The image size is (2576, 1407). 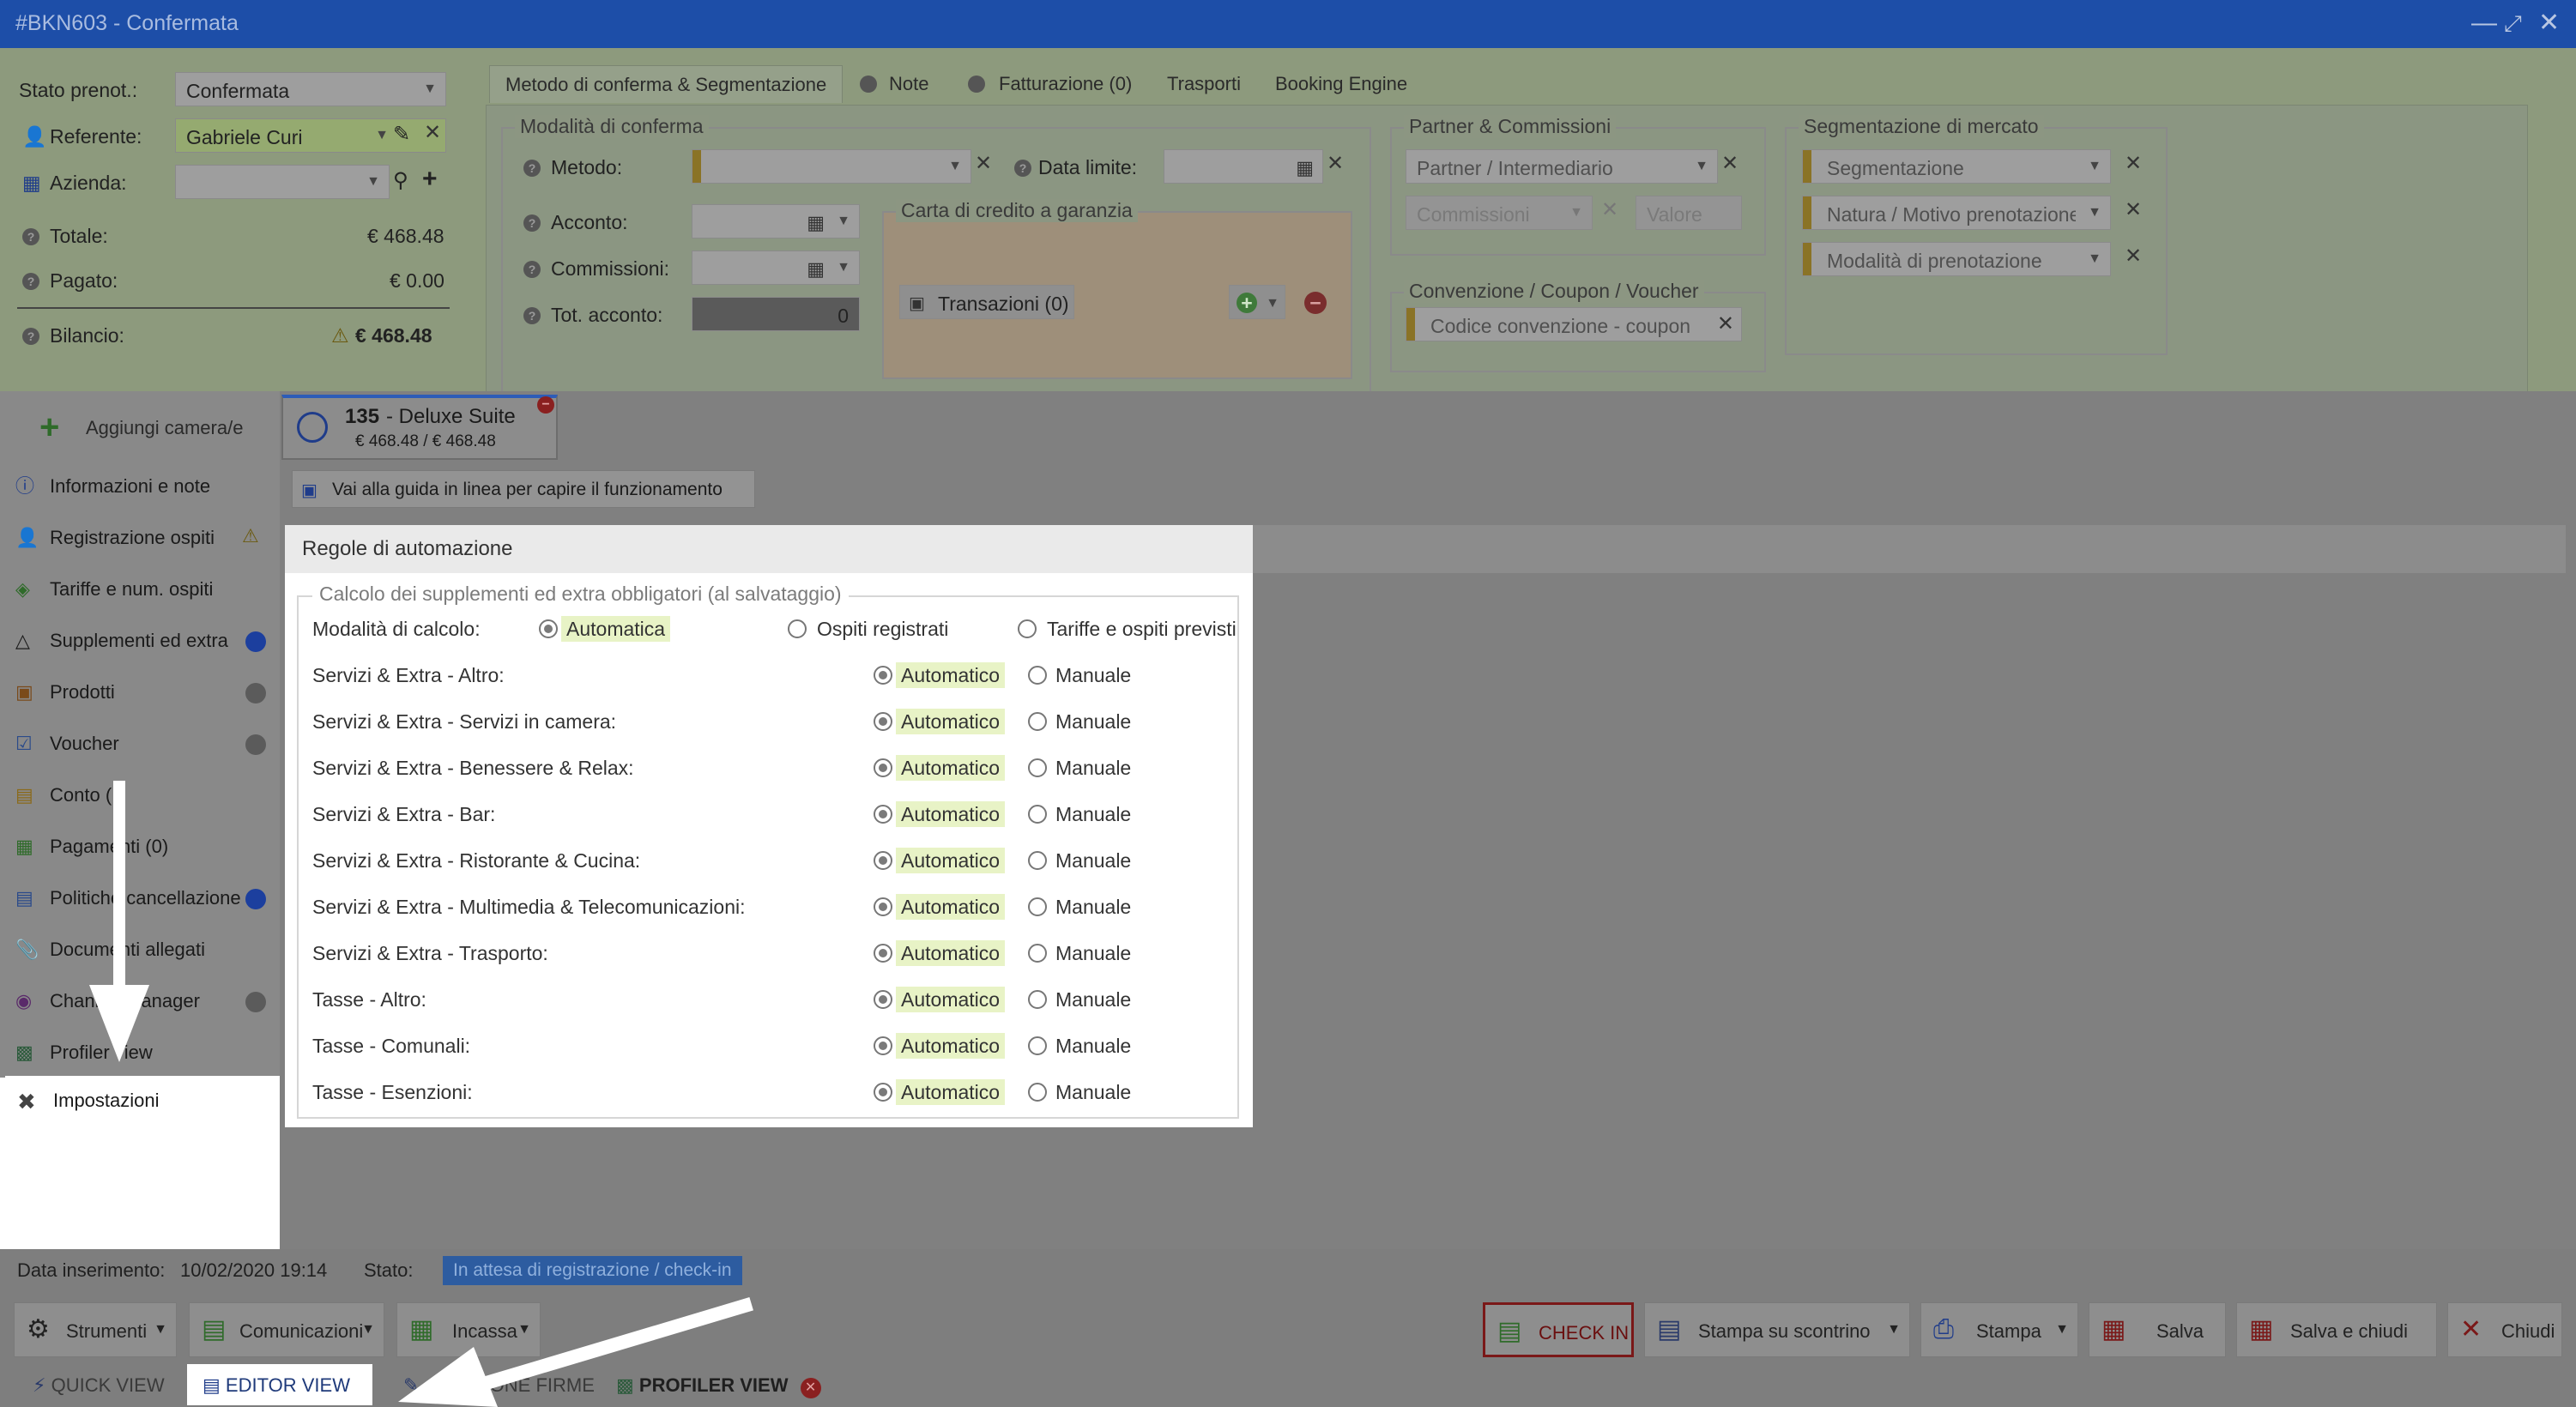 I want to click on tab-booking-engine: Booking Engine, so click(x=1341, y=84).